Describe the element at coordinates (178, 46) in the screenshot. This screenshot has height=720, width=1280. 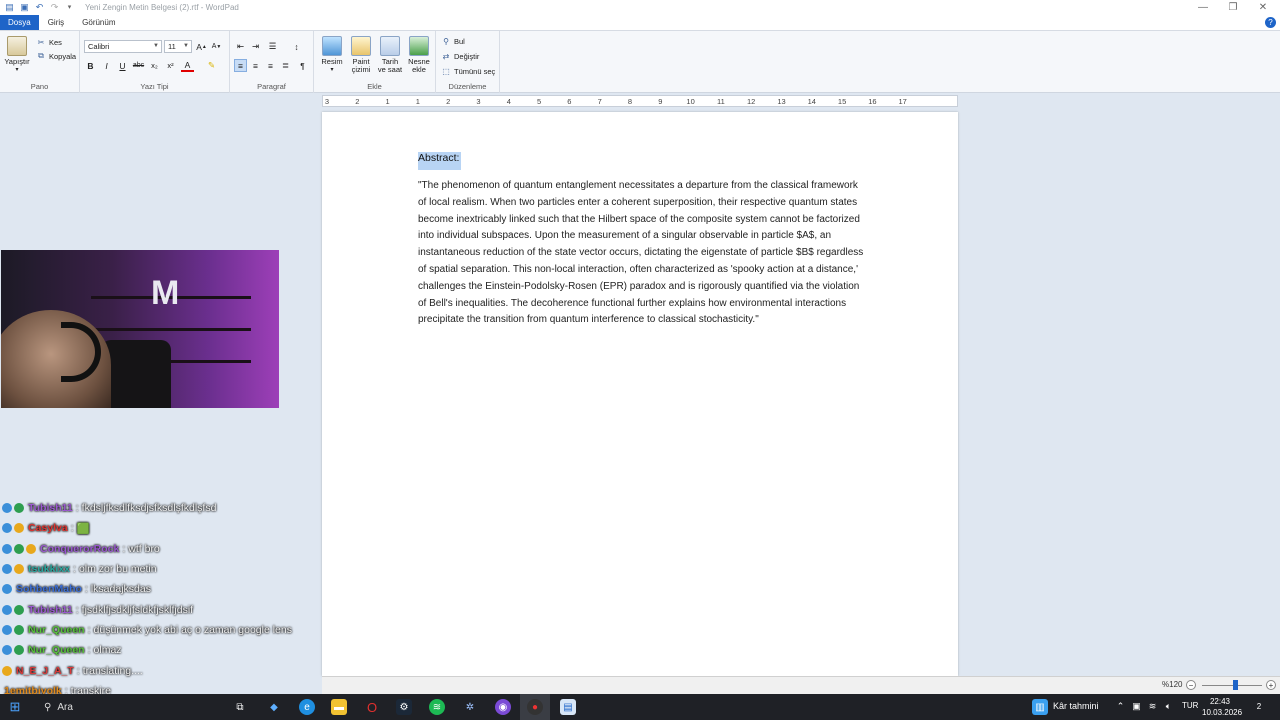
I see `font-size-select: 11 ▼` at that location.